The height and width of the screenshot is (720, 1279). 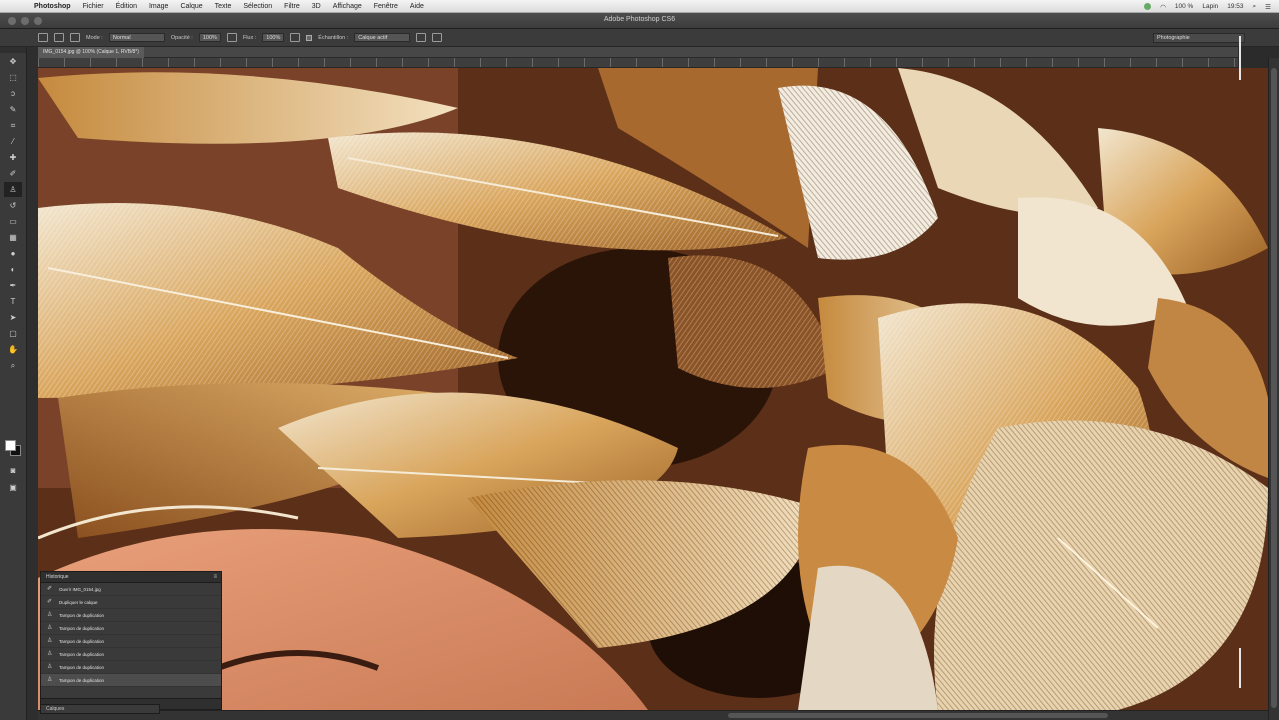 I want to click on menu-calque: Calque, so click(x=191, y=6).